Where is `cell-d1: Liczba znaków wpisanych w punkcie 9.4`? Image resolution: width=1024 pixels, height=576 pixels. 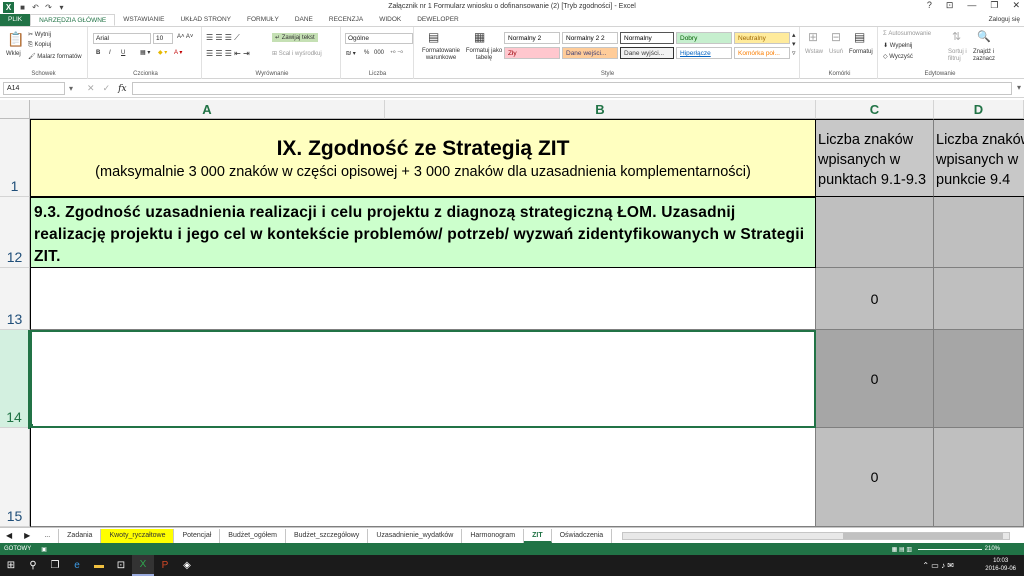
cell-d1: Liczba znaków wpisanych w punkcie 9.4 is located at coordinates (979, 158).